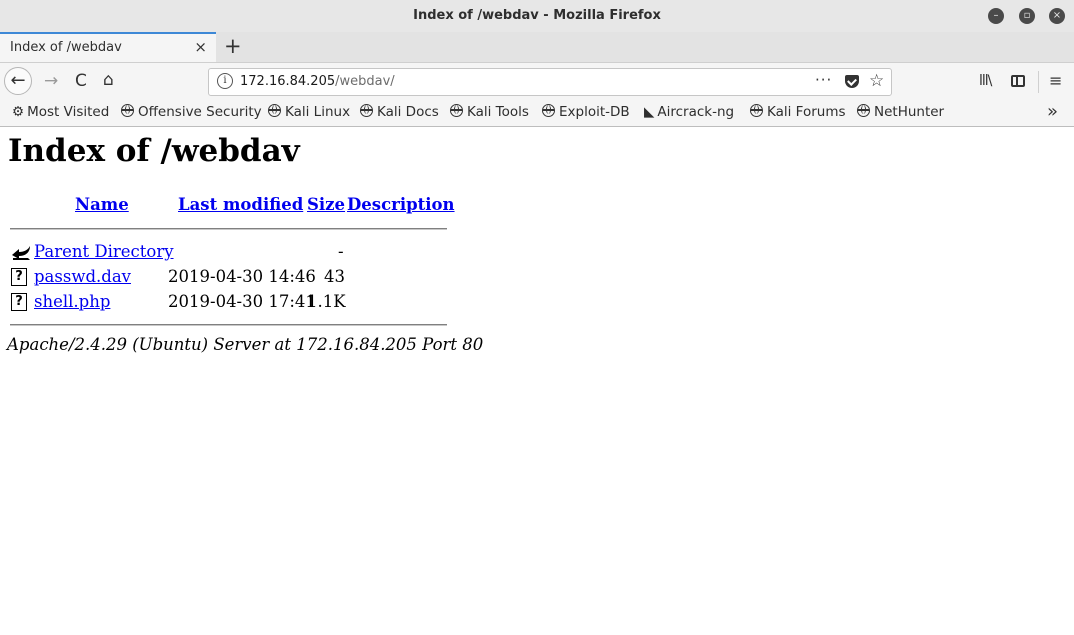 This screenshot has height=635, width=1074. What do you see at coordinates (696, 112) in the screenshot?
I see `bookmark-label: Aircrack-ng` at bounding box center [696, 112].